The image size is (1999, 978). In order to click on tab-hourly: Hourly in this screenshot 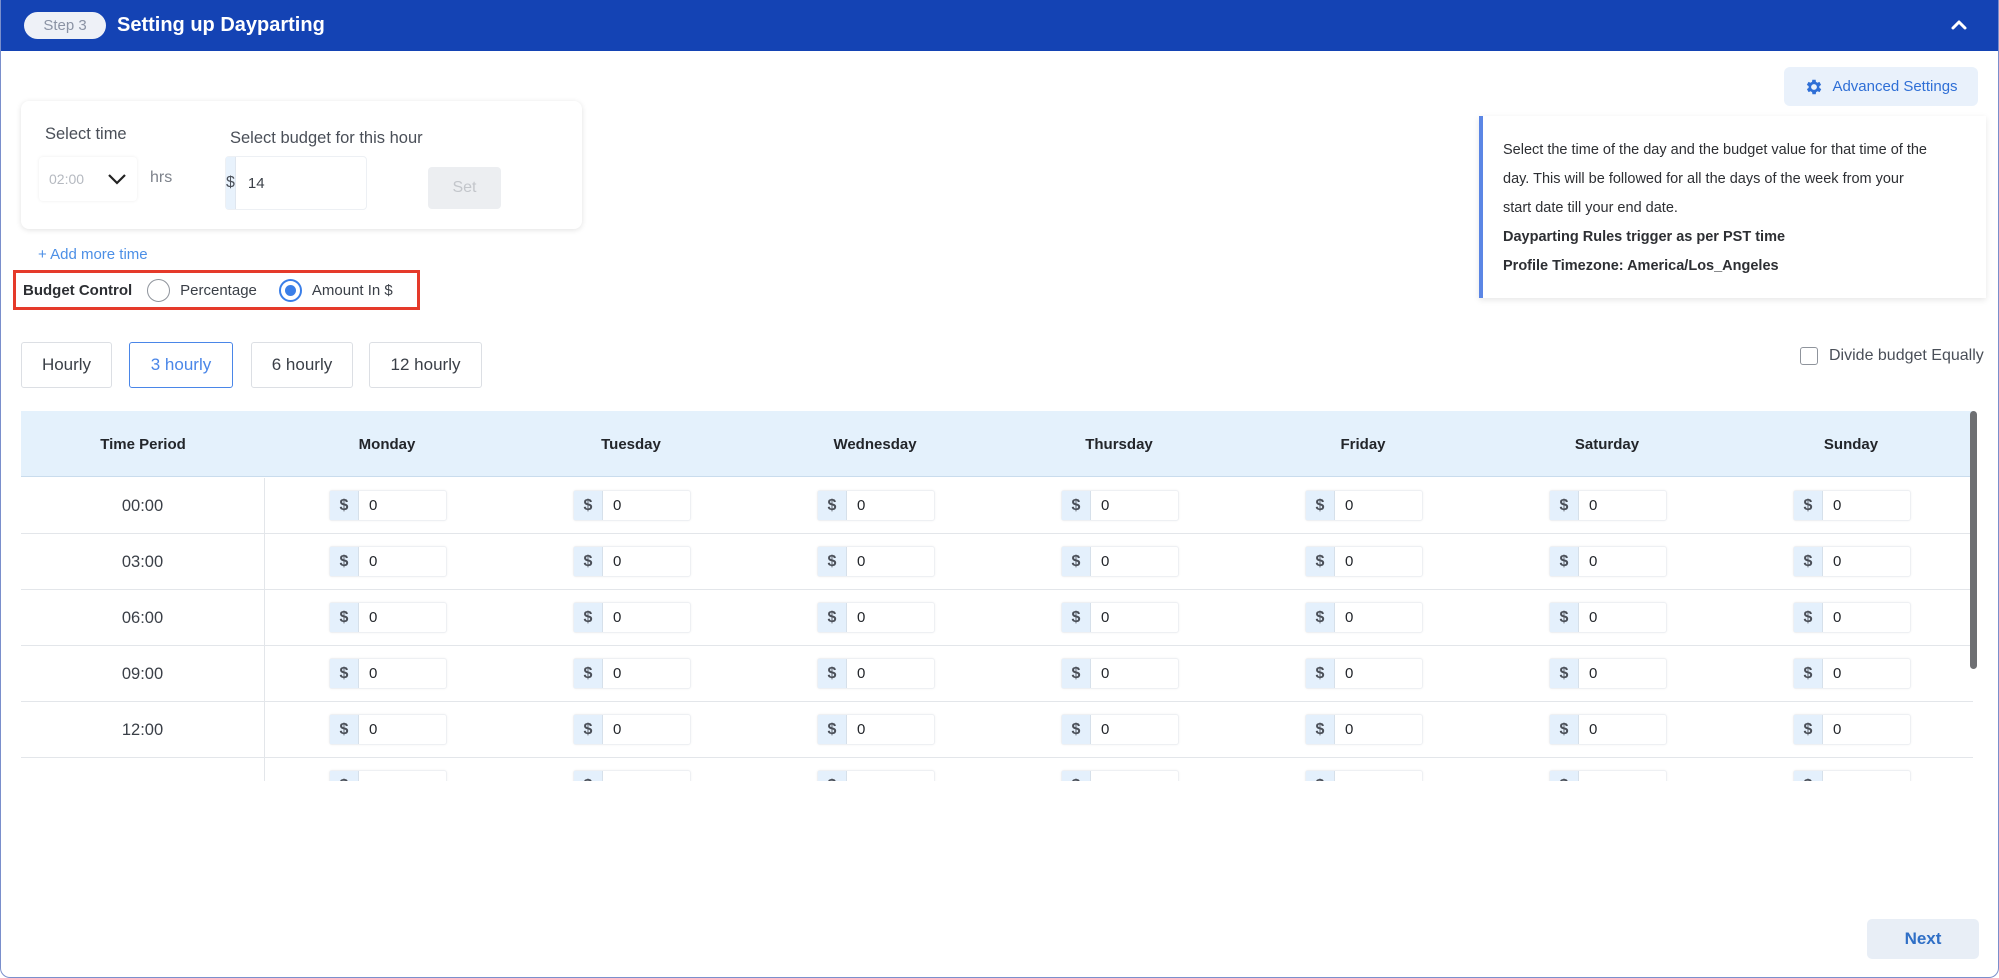, I will do `click(66, 365)`.